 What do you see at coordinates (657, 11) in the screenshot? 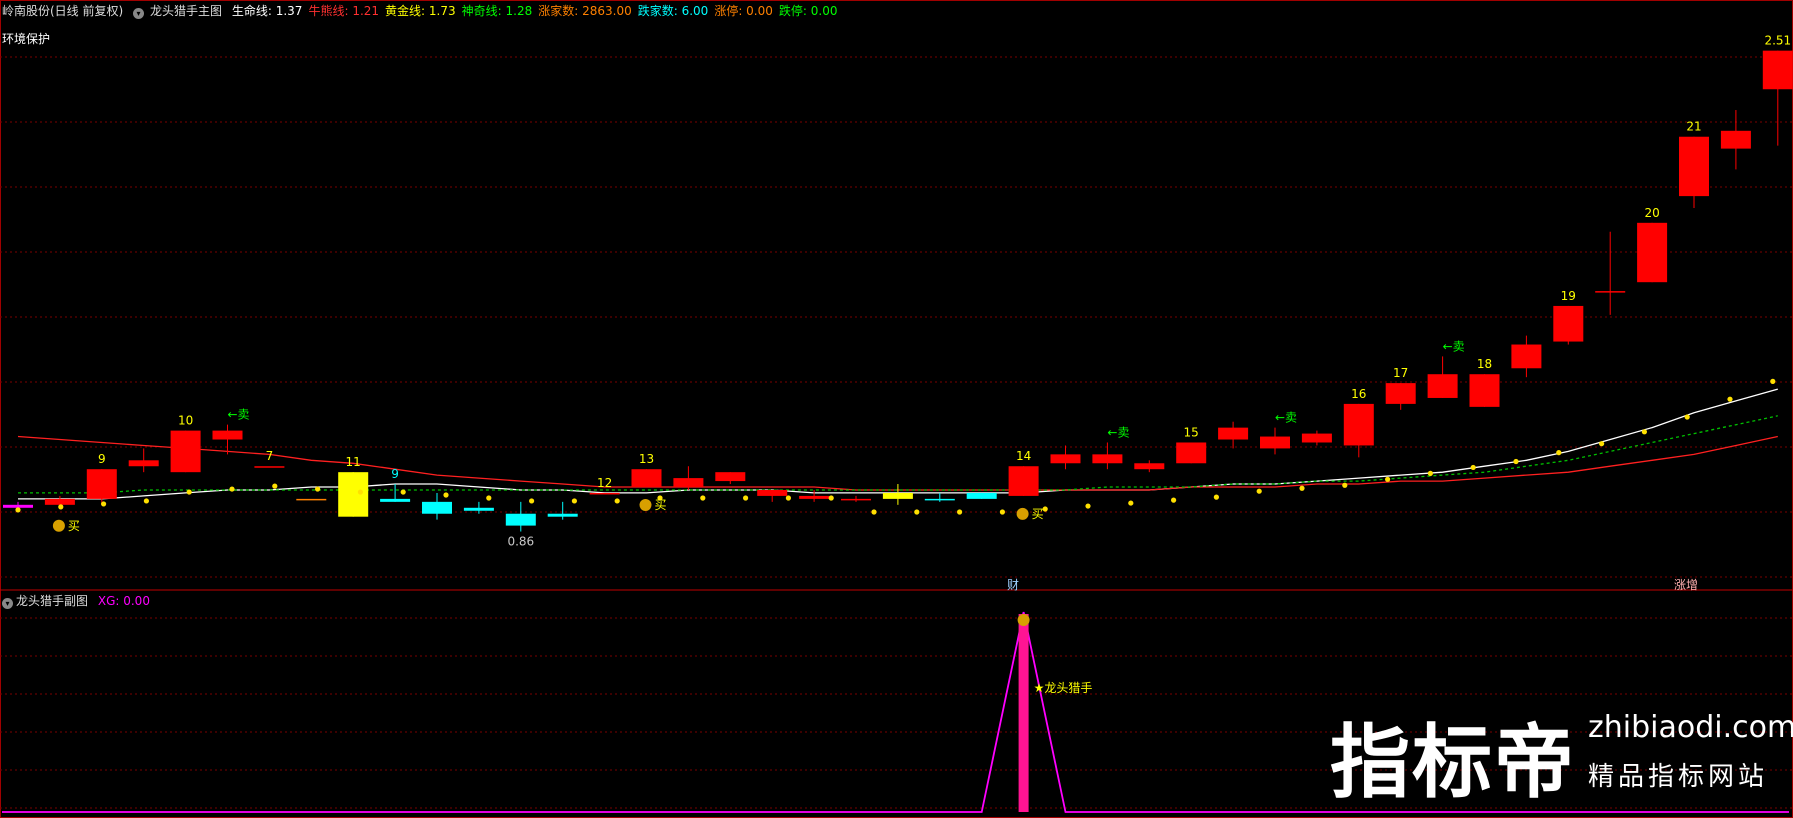
I see `header-item-label: 跌家数:` at bounding box center [657, 11].